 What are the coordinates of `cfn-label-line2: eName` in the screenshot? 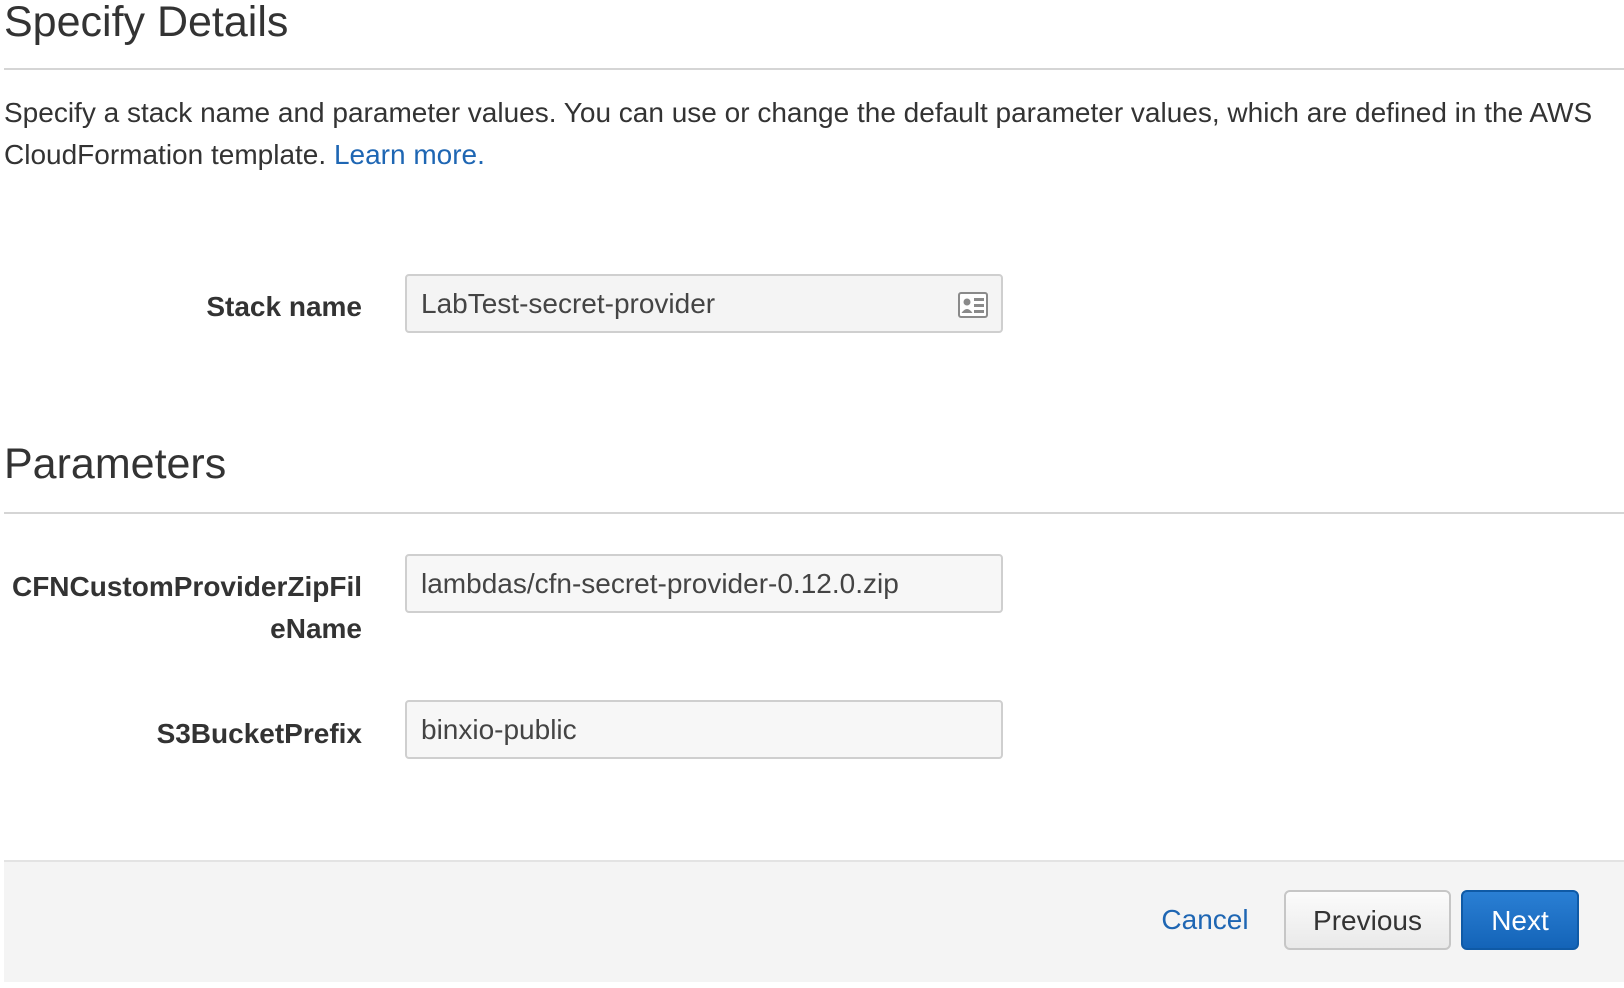 It's located at (316, 628).